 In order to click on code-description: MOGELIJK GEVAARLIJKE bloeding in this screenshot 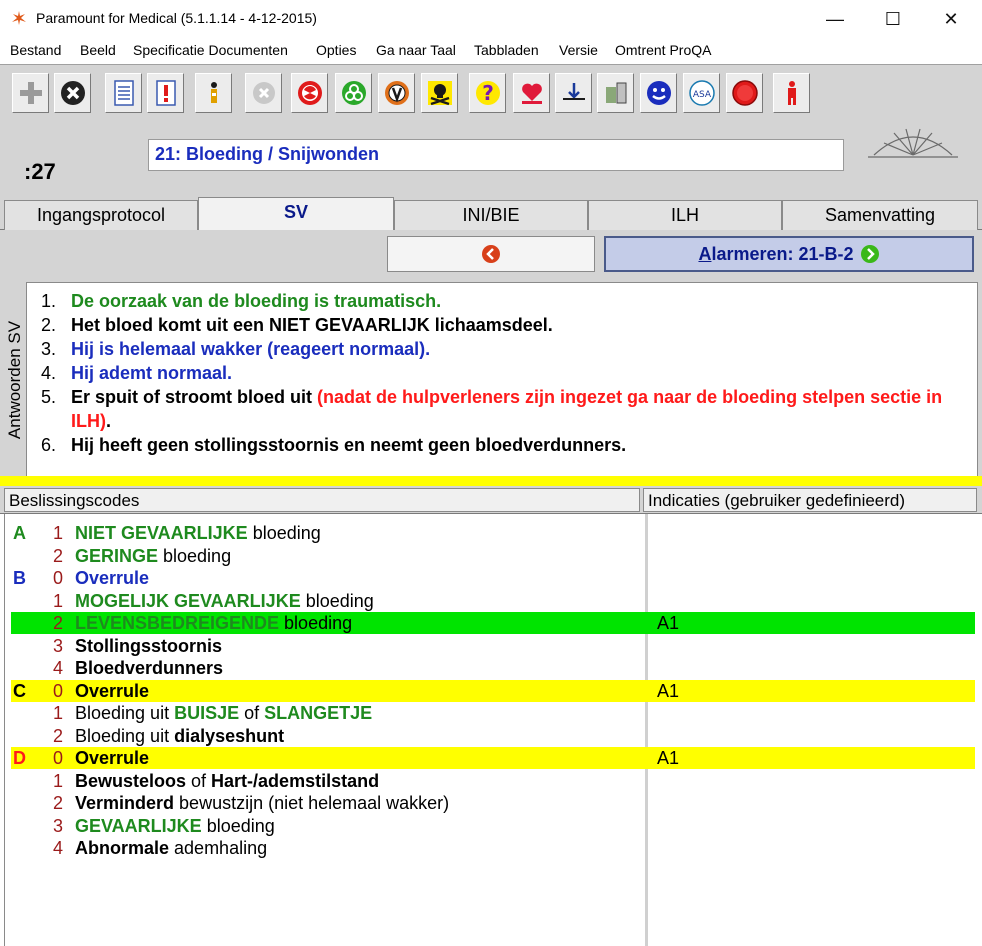, I will do `click(358, 601)`.